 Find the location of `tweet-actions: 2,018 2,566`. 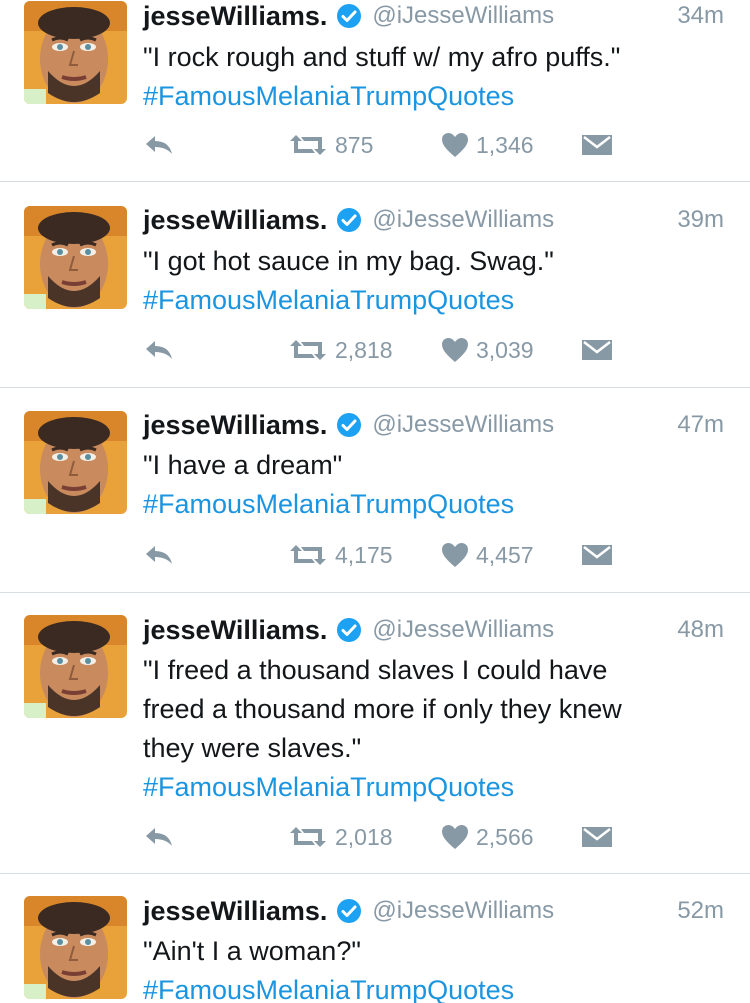

tweet-actions: 2,018 2,566 is located at coordinates (383, 837).